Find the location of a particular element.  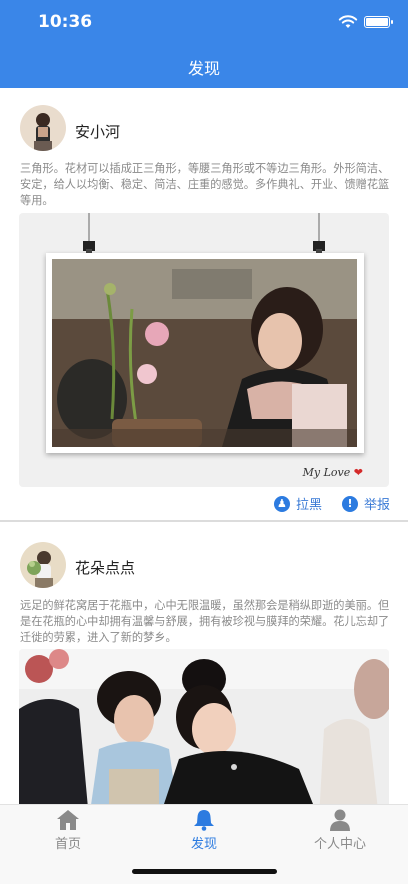

tab-home: 首页 is located at coordinates (68, 830).